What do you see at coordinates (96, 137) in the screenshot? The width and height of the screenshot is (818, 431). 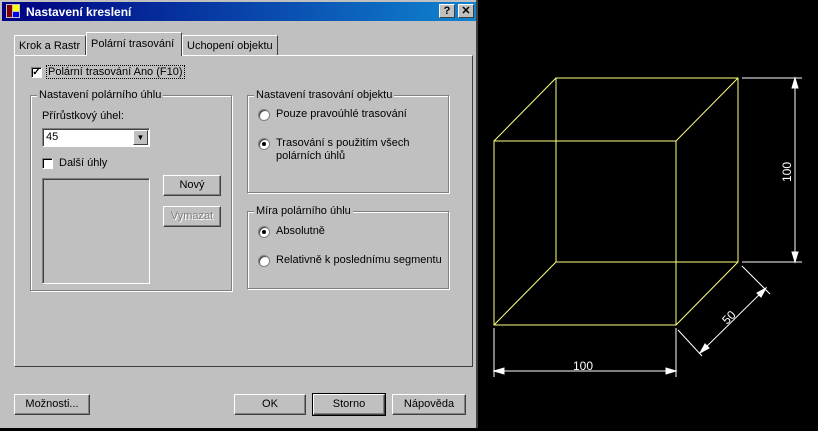 I see `increment-angle-select: 45 ▼` at bounding box center [96, 137].